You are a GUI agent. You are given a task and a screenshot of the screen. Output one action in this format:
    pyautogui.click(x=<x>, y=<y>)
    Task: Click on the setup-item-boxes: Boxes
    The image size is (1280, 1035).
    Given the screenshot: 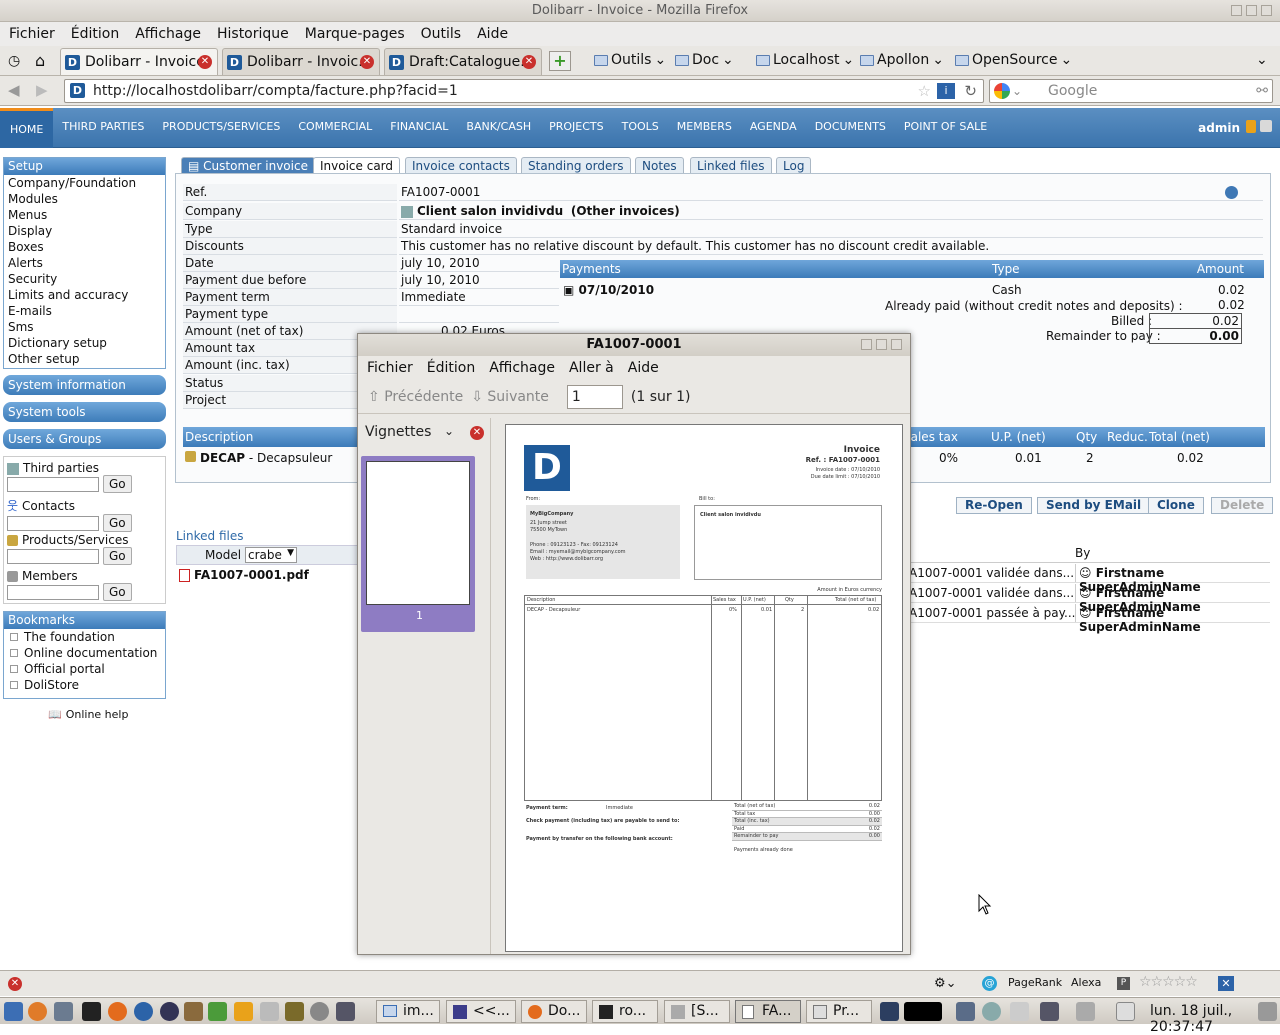 What is the action you would take?
    pyautogui.click(x=84, y=247)
    